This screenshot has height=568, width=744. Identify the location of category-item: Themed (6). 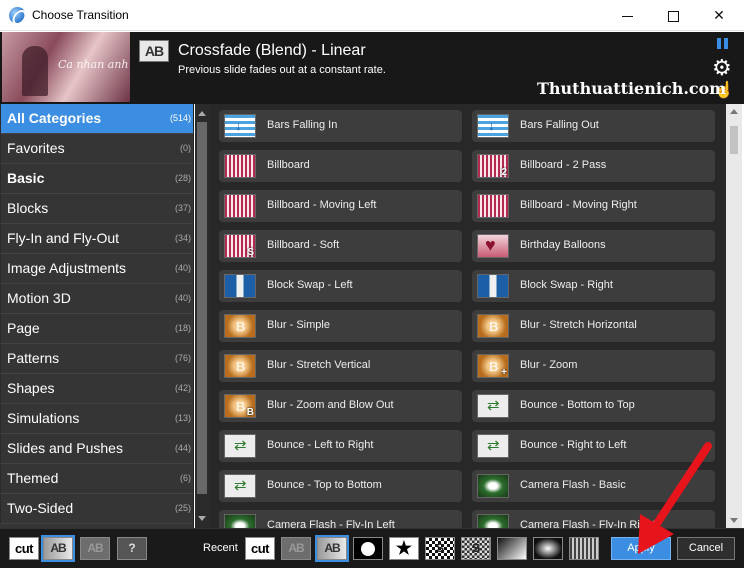
(96, 479).